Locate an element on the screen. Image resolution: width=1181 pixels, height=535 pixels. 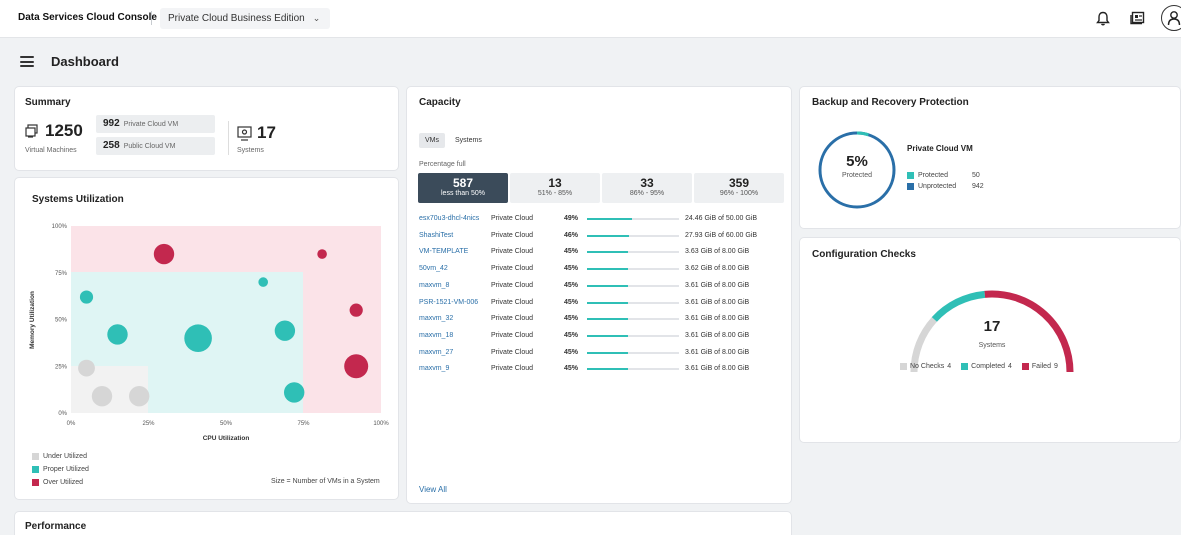
vm-percent: 46% is located at coordinates (571, 235).